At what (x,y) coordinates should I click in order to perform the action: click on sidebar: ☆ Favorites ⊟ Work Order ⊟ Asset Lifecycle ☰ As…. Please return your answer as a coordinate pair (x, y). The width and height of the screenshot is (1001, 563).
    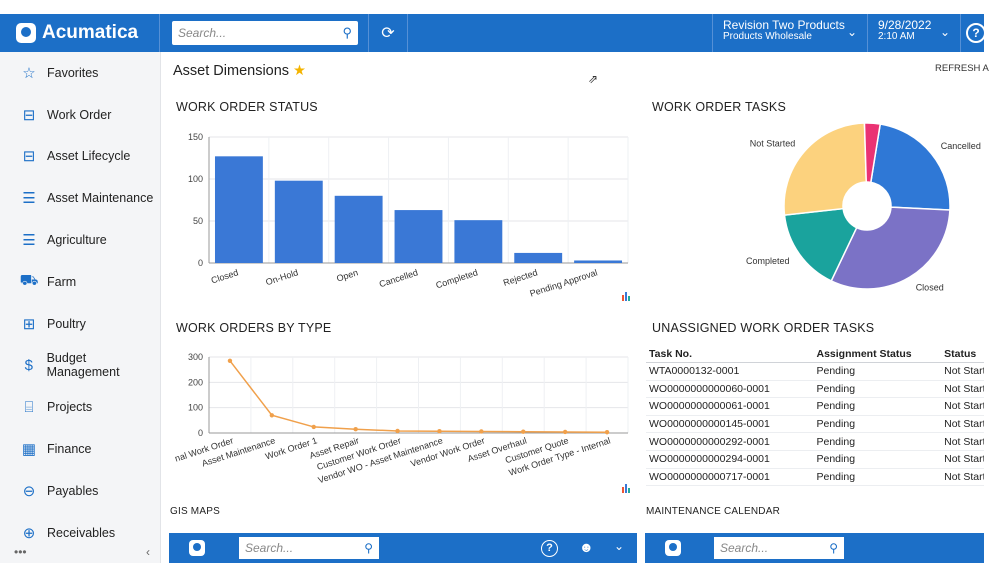
    Looking at the image, I should click on (80, 307).